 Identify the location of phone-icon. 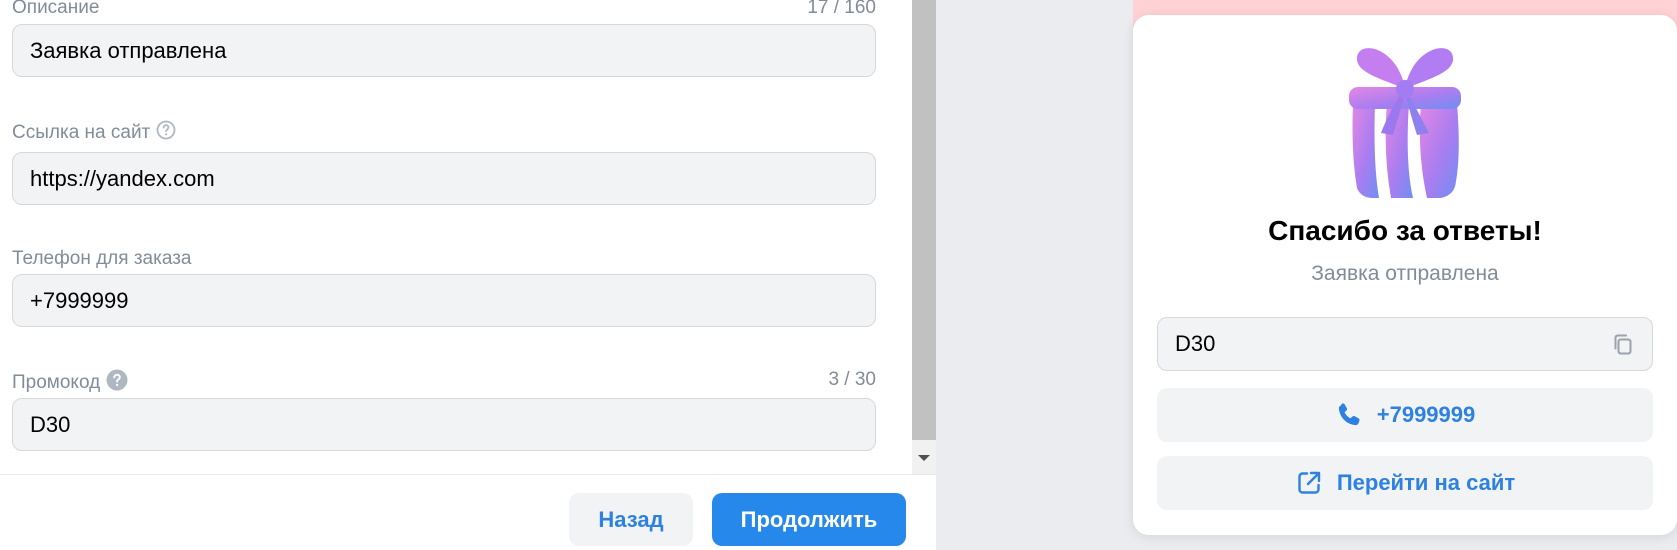
(1349, 414).